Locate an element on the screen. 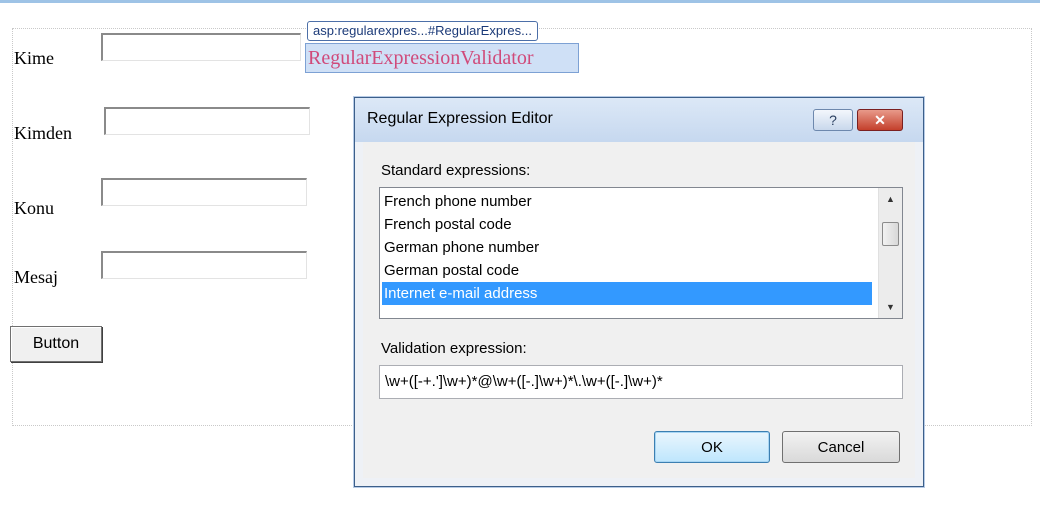 Image resolution: width=1040 pixels, height=521 pixels. konu-textbox is located at coordinates (204, 192).